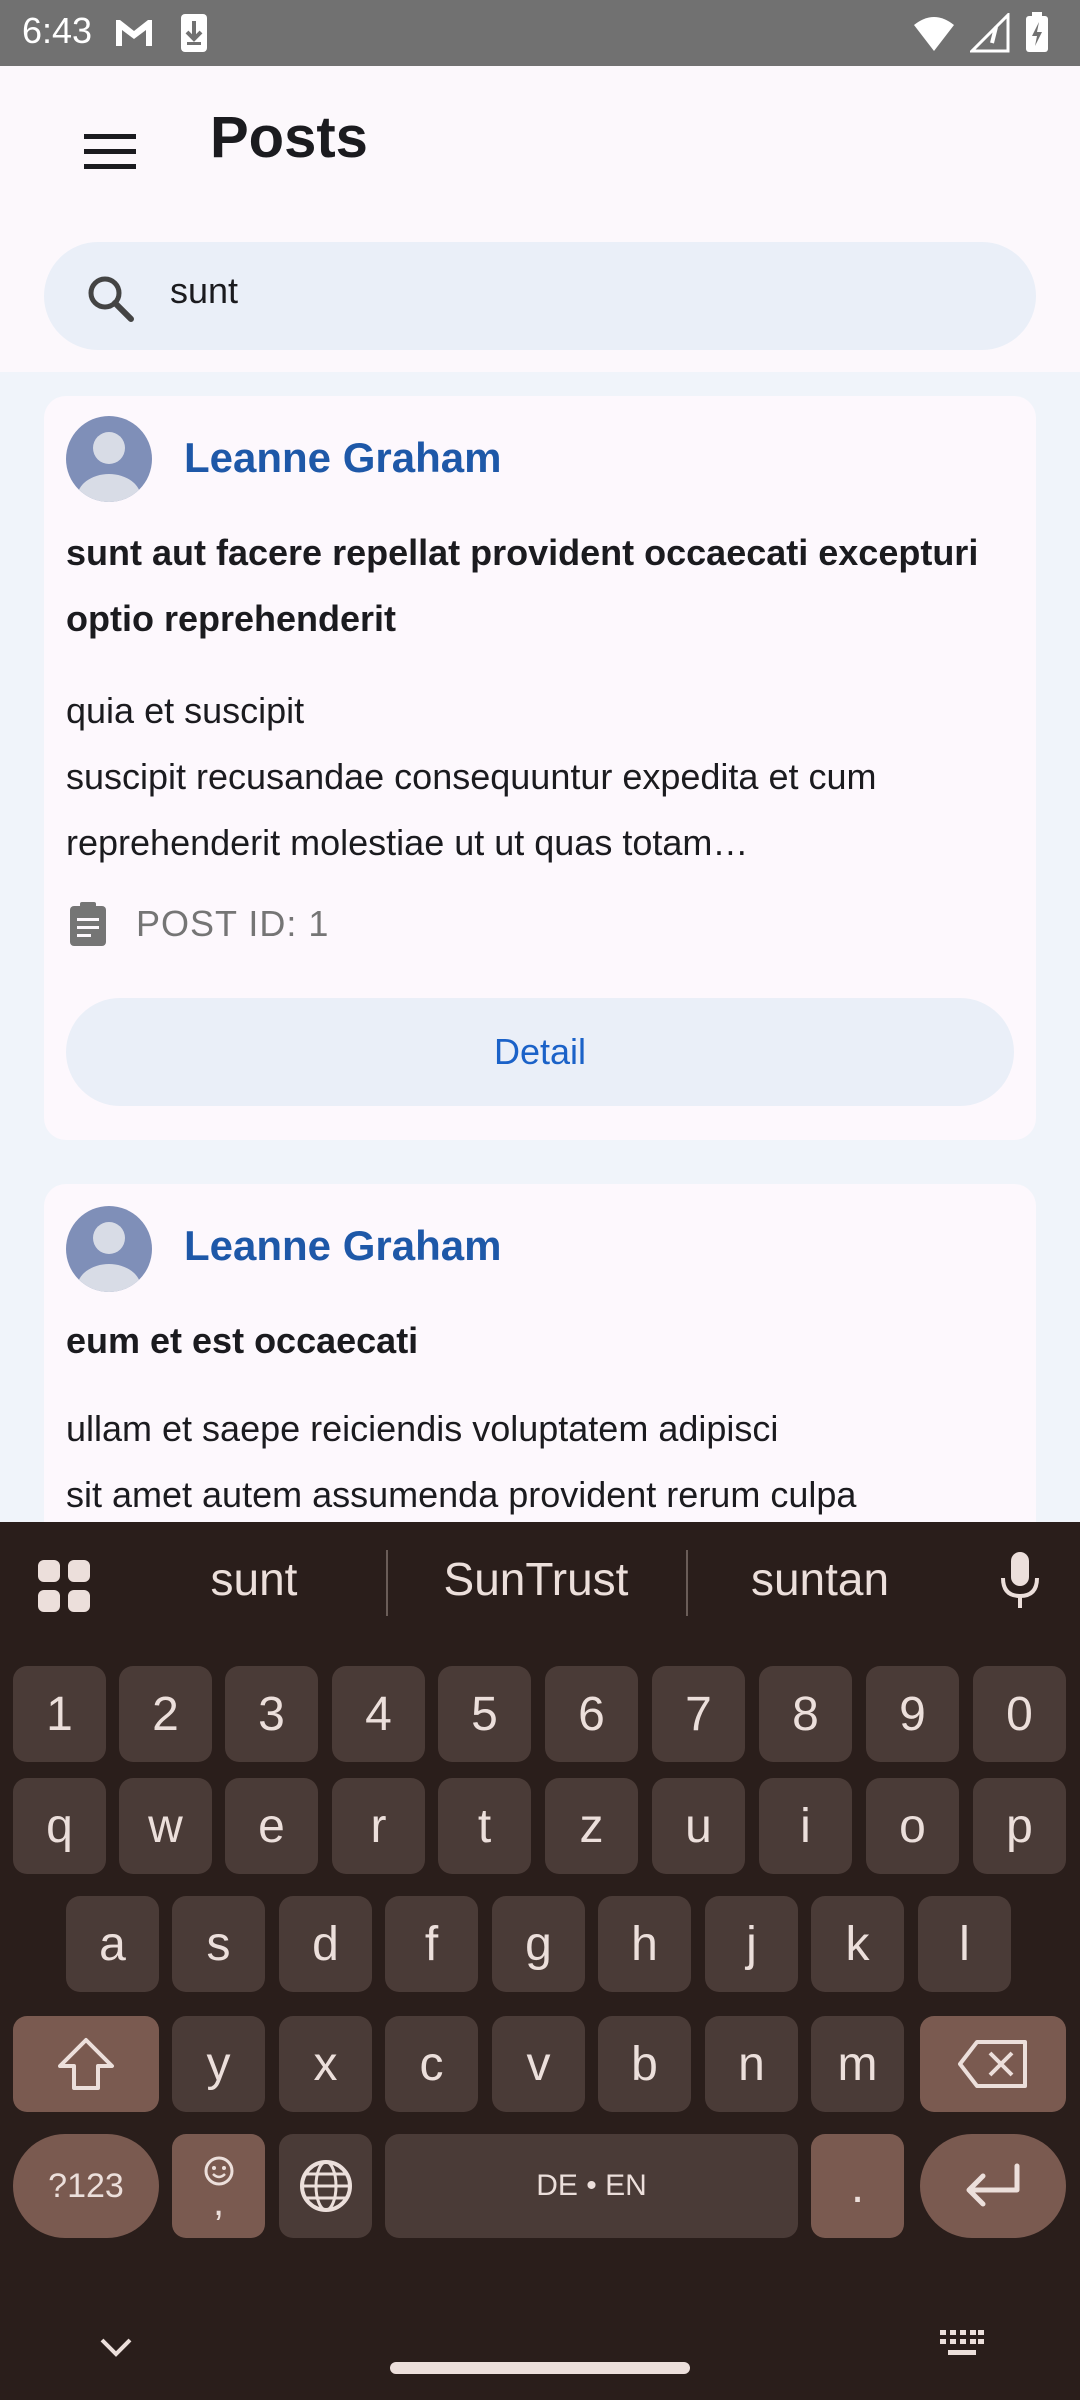 This screenshot has height=2400, width=1080. What do you see at coordinates (484, 1826) in the screenshot?
I see `key-t: t` at bounding box center [484, 1826].